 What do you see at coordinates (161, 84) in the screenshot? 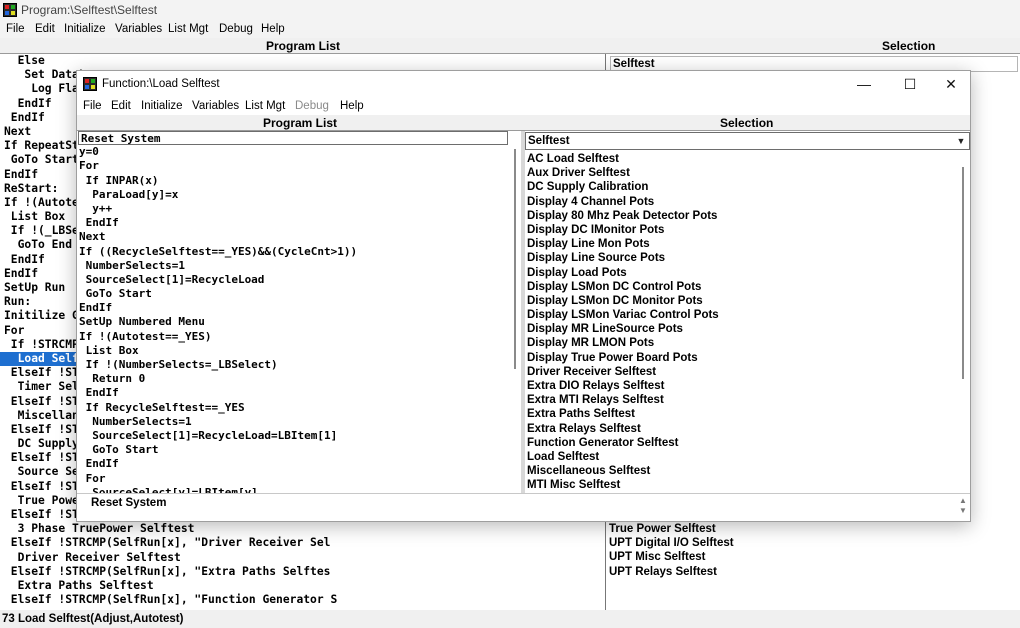
I see `dialog-window-title: Function:\Load Selftest` at bounding box center [161, 84].